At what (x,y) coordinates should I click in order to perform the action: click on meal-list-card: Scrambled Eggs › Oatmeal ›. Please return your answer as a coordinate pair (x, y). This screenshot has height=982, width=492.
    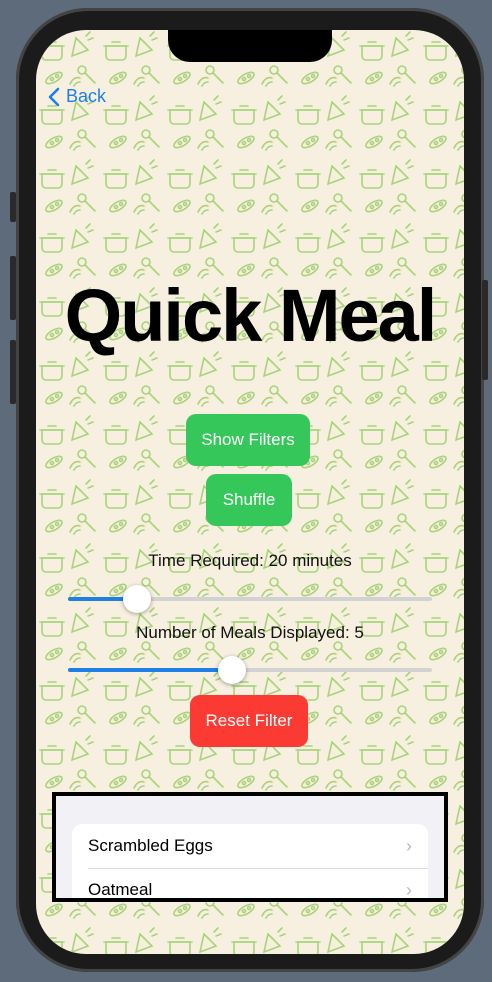
    Looking at the image, I should click on (250, 862).